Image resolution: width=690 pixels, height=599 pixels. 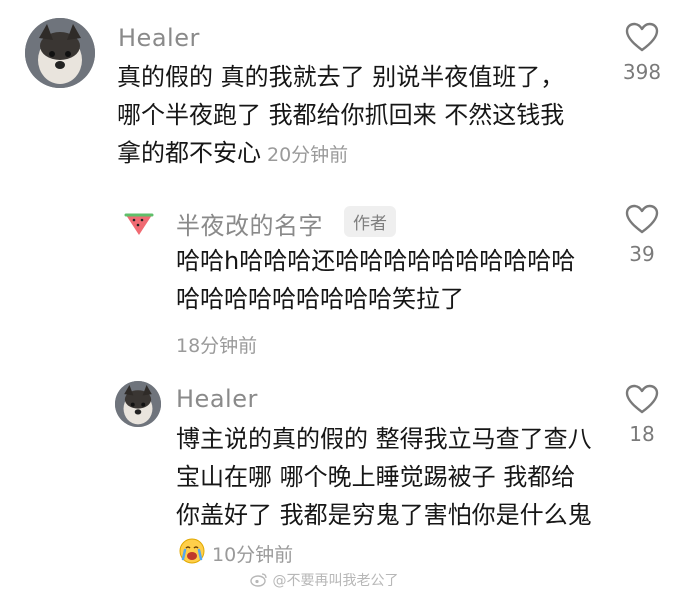 I want to click on timestamp: 20分钟前, so click(x=308, y=155).